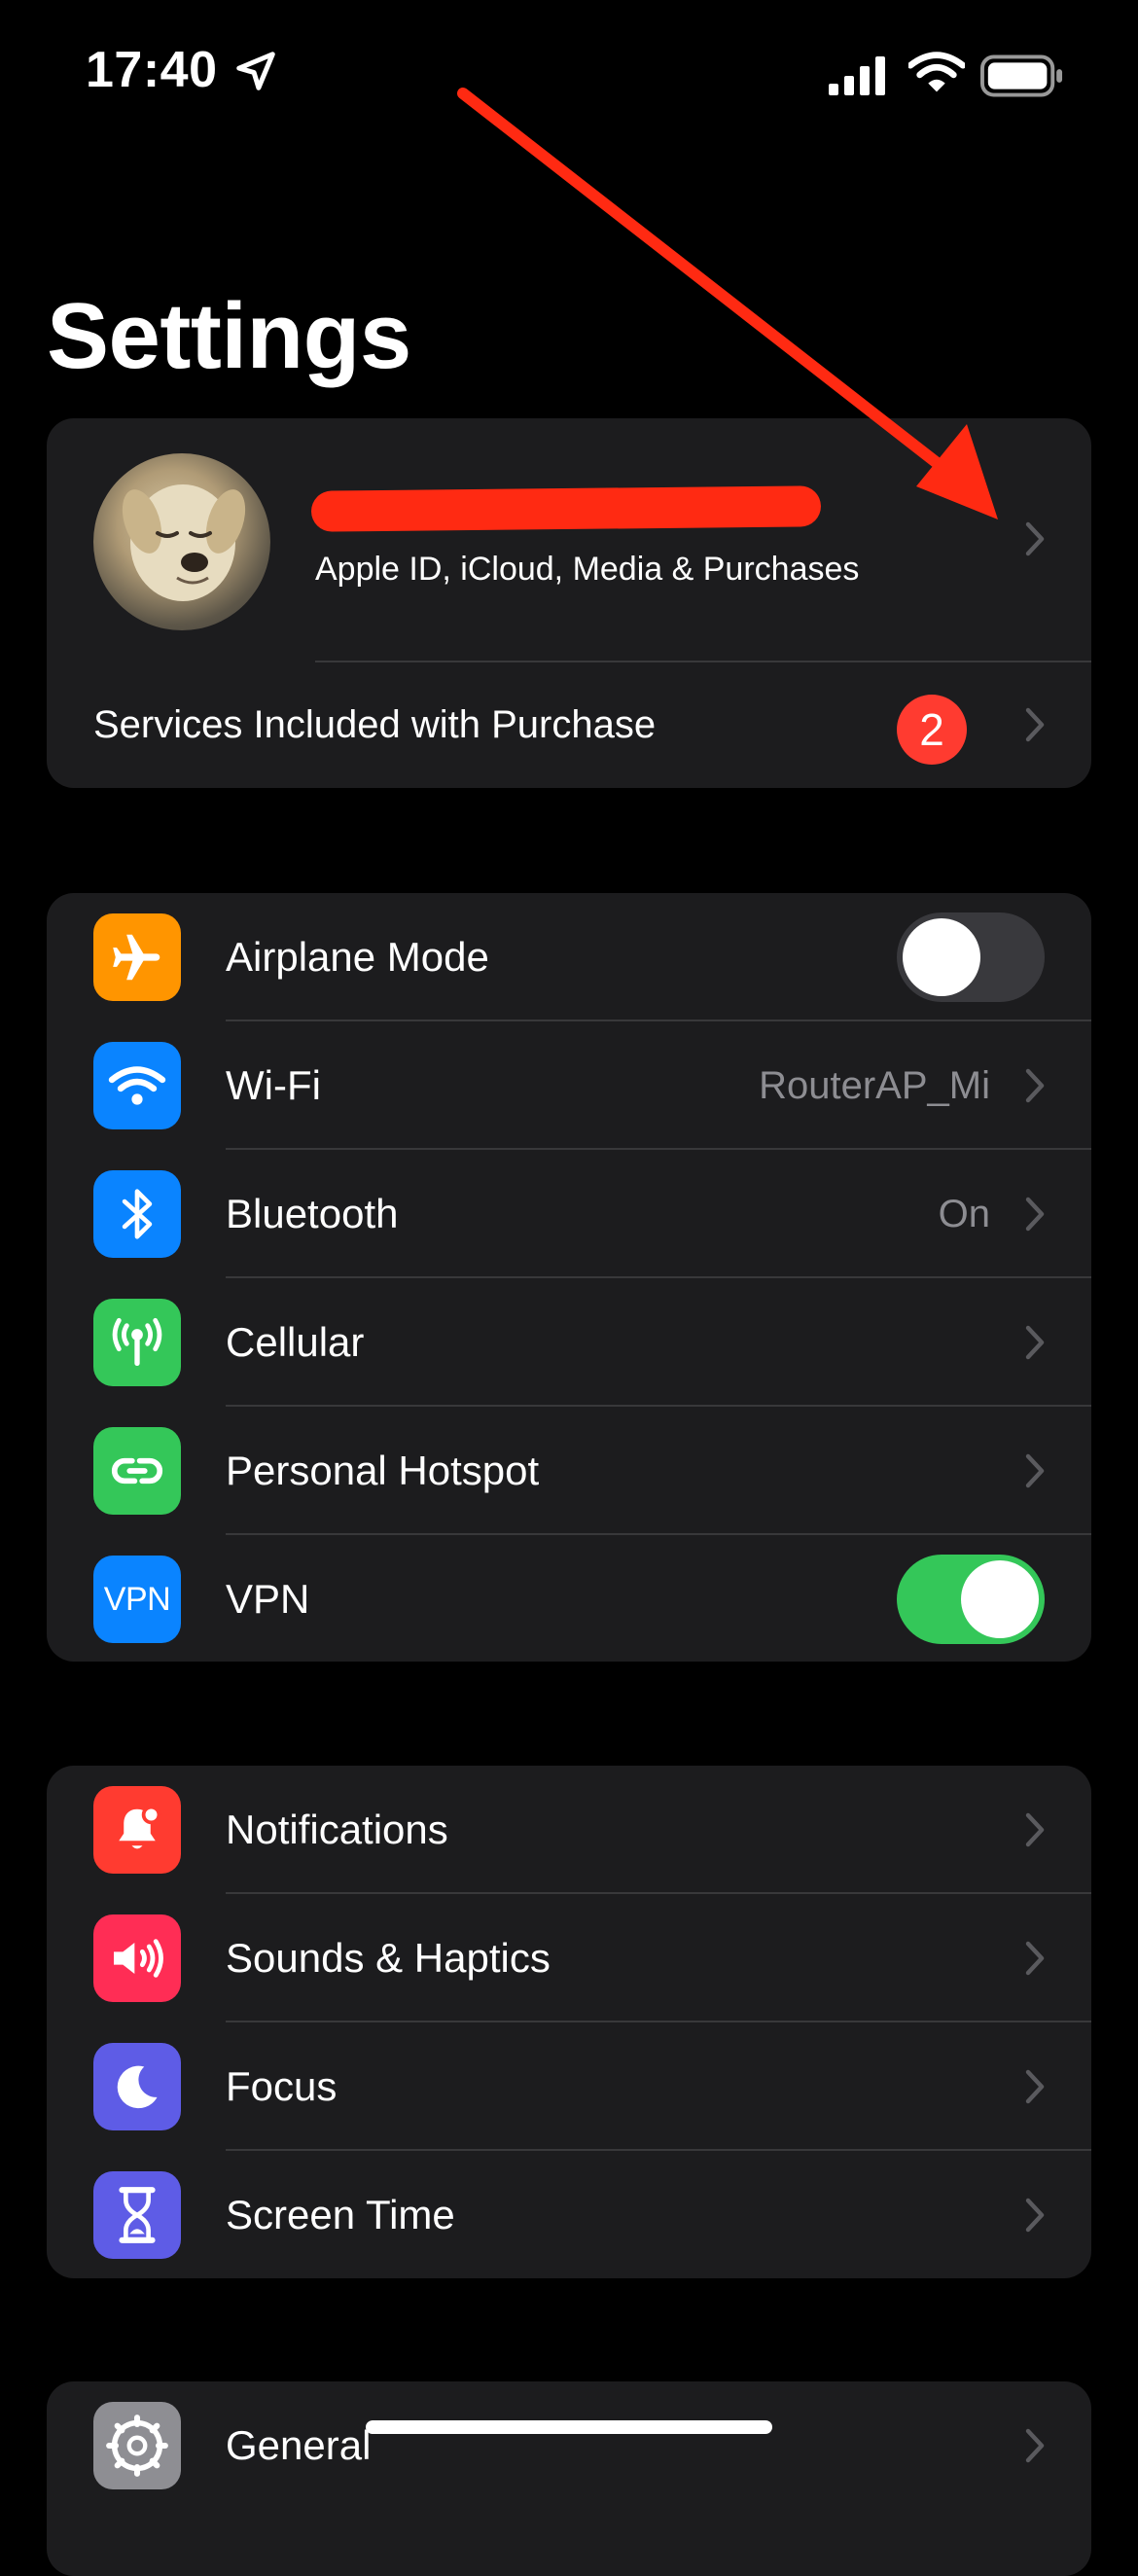 Image resolution: width=1138 pixels, height=2576 pixels. I want to click on services-label: Services Included with Purchase, so click(375, 724).